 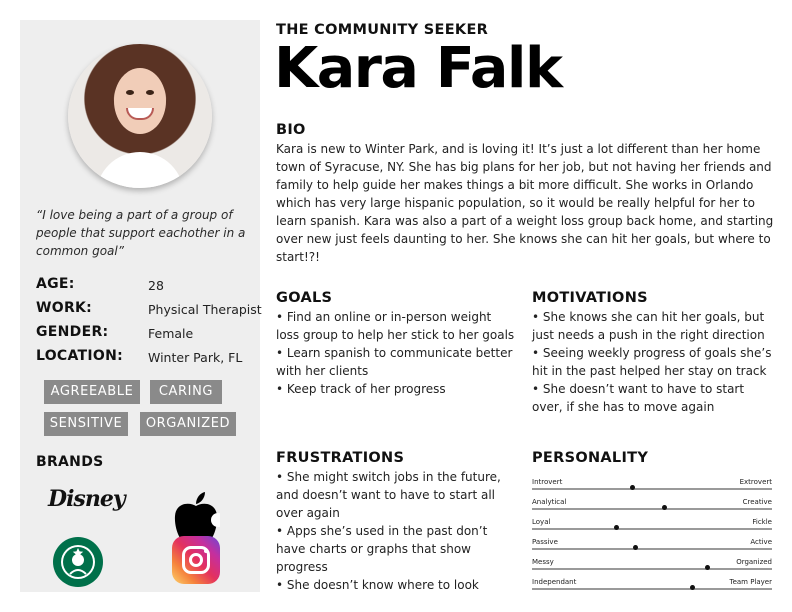 I want to click on trait-right-label: Active, so click(x=761, y=542).